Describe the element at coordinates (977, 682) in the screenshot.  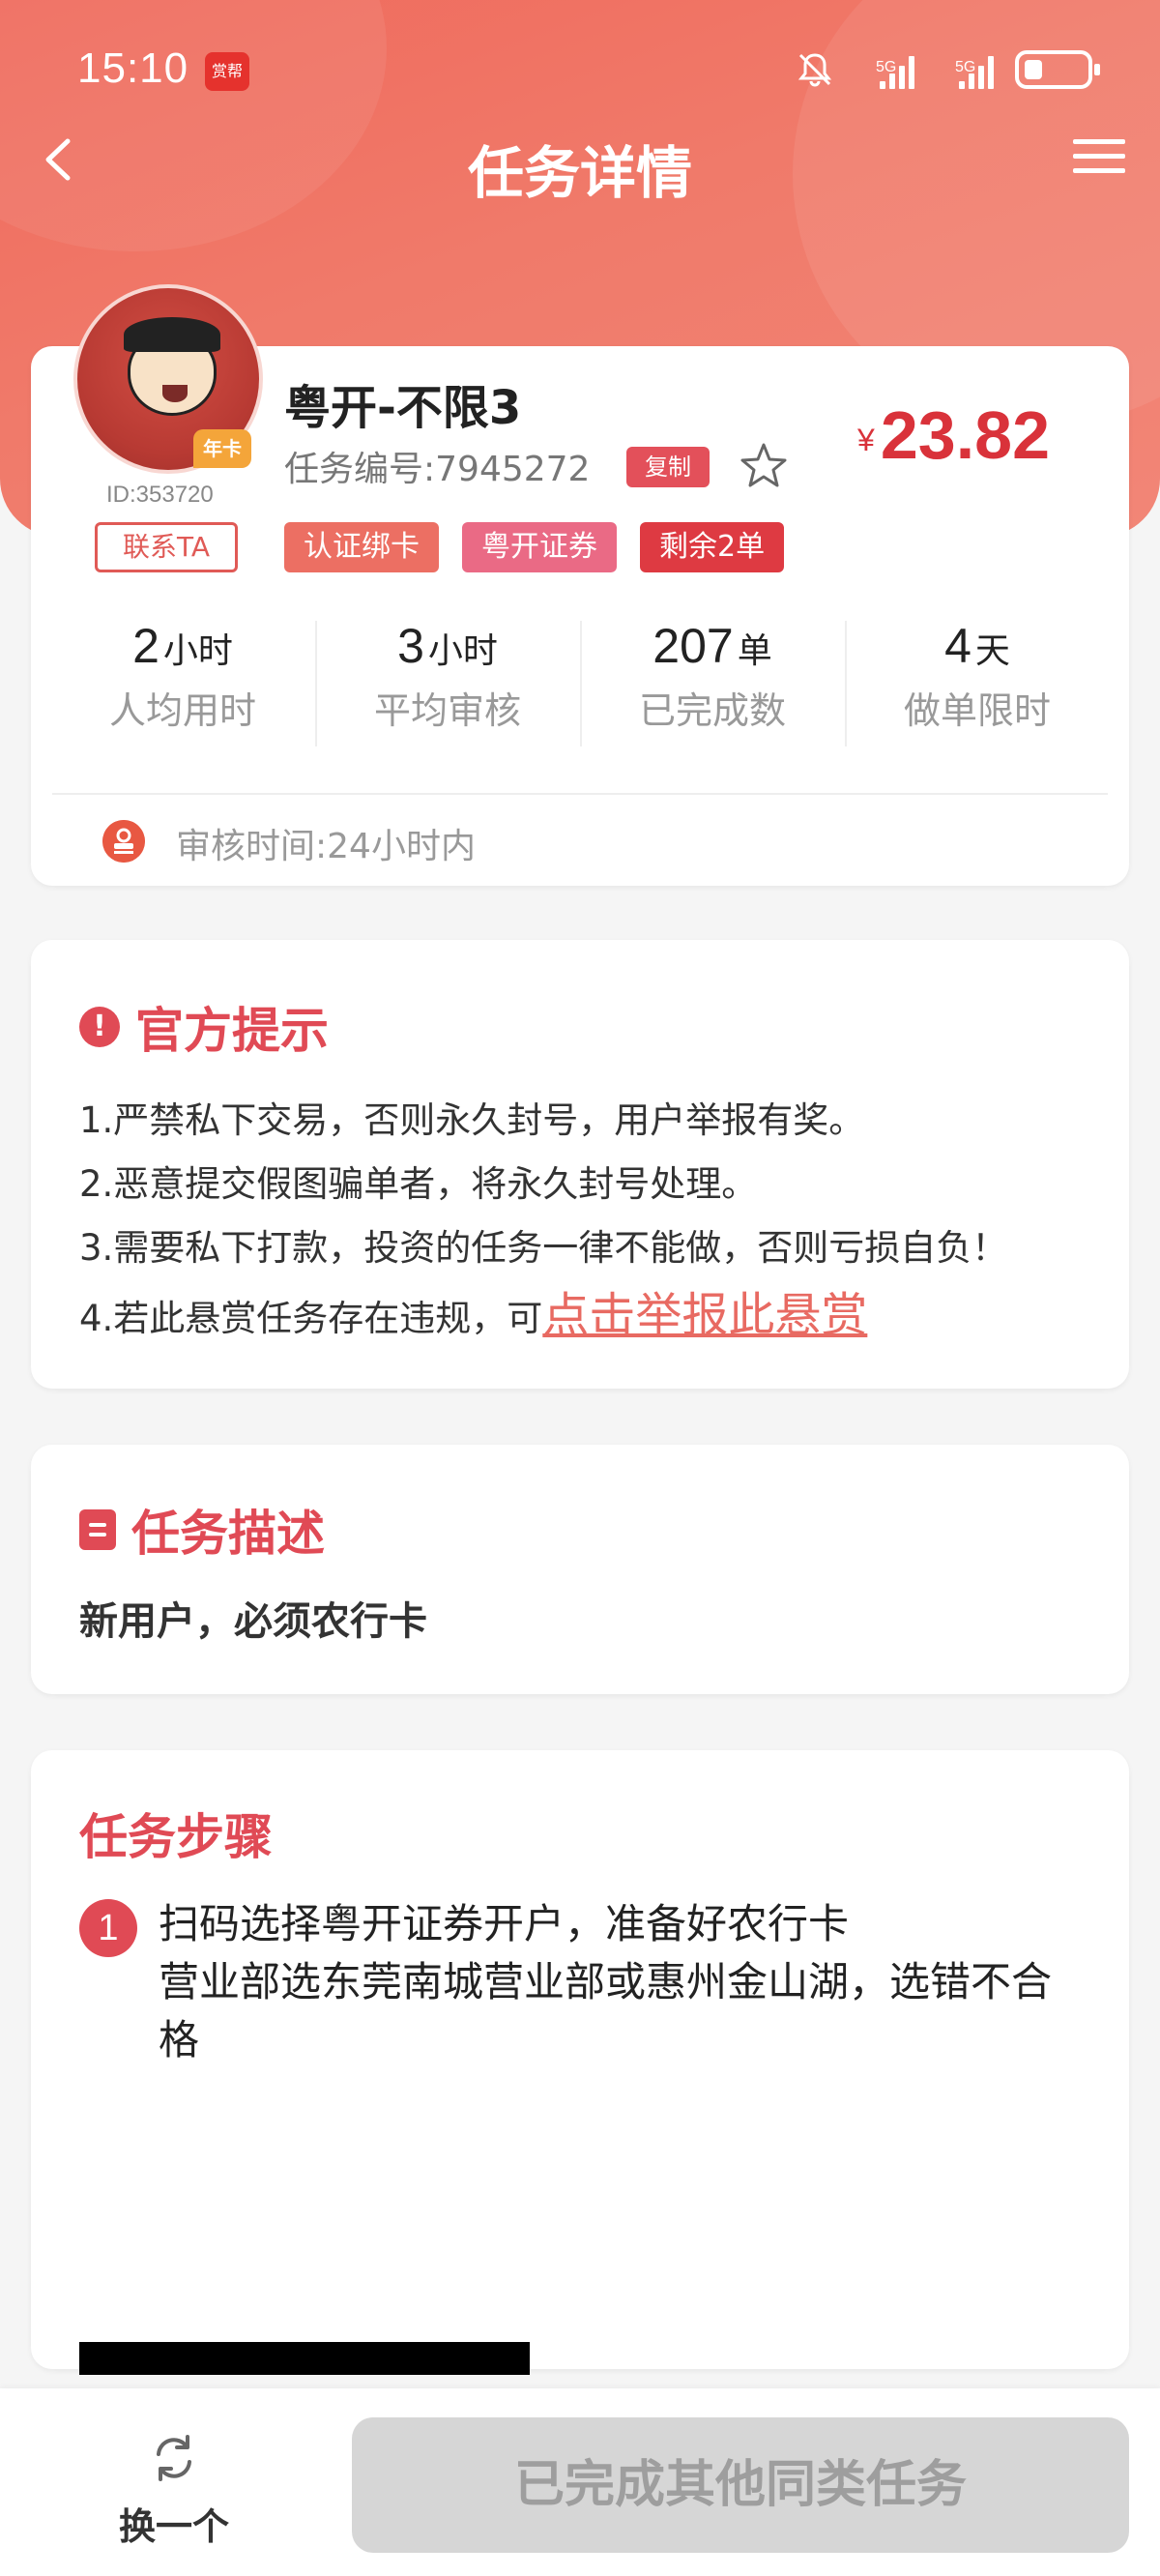
I see `stat-time-limit: 4天 做单限时` at that location.